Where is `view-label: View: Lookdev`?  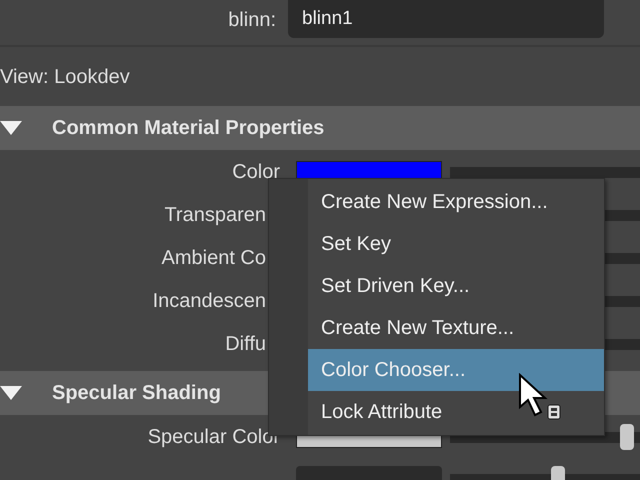
view-label: View: Lookdev is located at coordinates (65, 77).